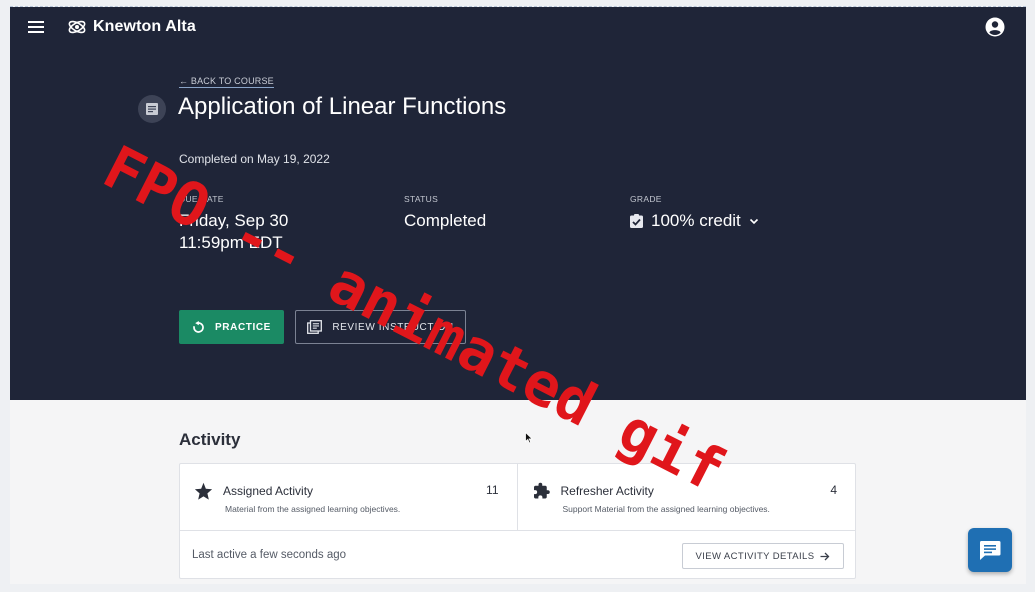 Image resolution: width=1035 pixels, height=592 pixels. What do you see at coordinates (646, 199) in the screenshot?
I see `grade-label: GRADE` at bounding box center [646, 199].